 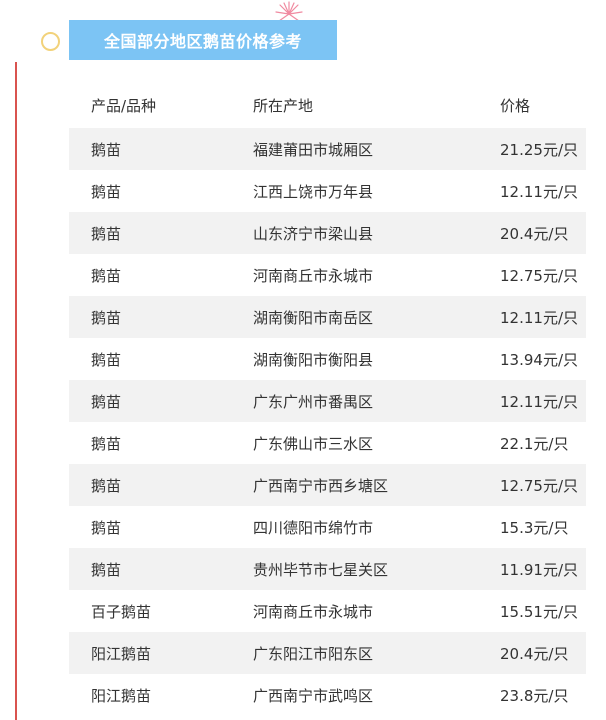 What do you see at coordinates (539, 149) in the screenshot?
I see `cell-price: 21.25元/只` at bounding box center [539, 149].